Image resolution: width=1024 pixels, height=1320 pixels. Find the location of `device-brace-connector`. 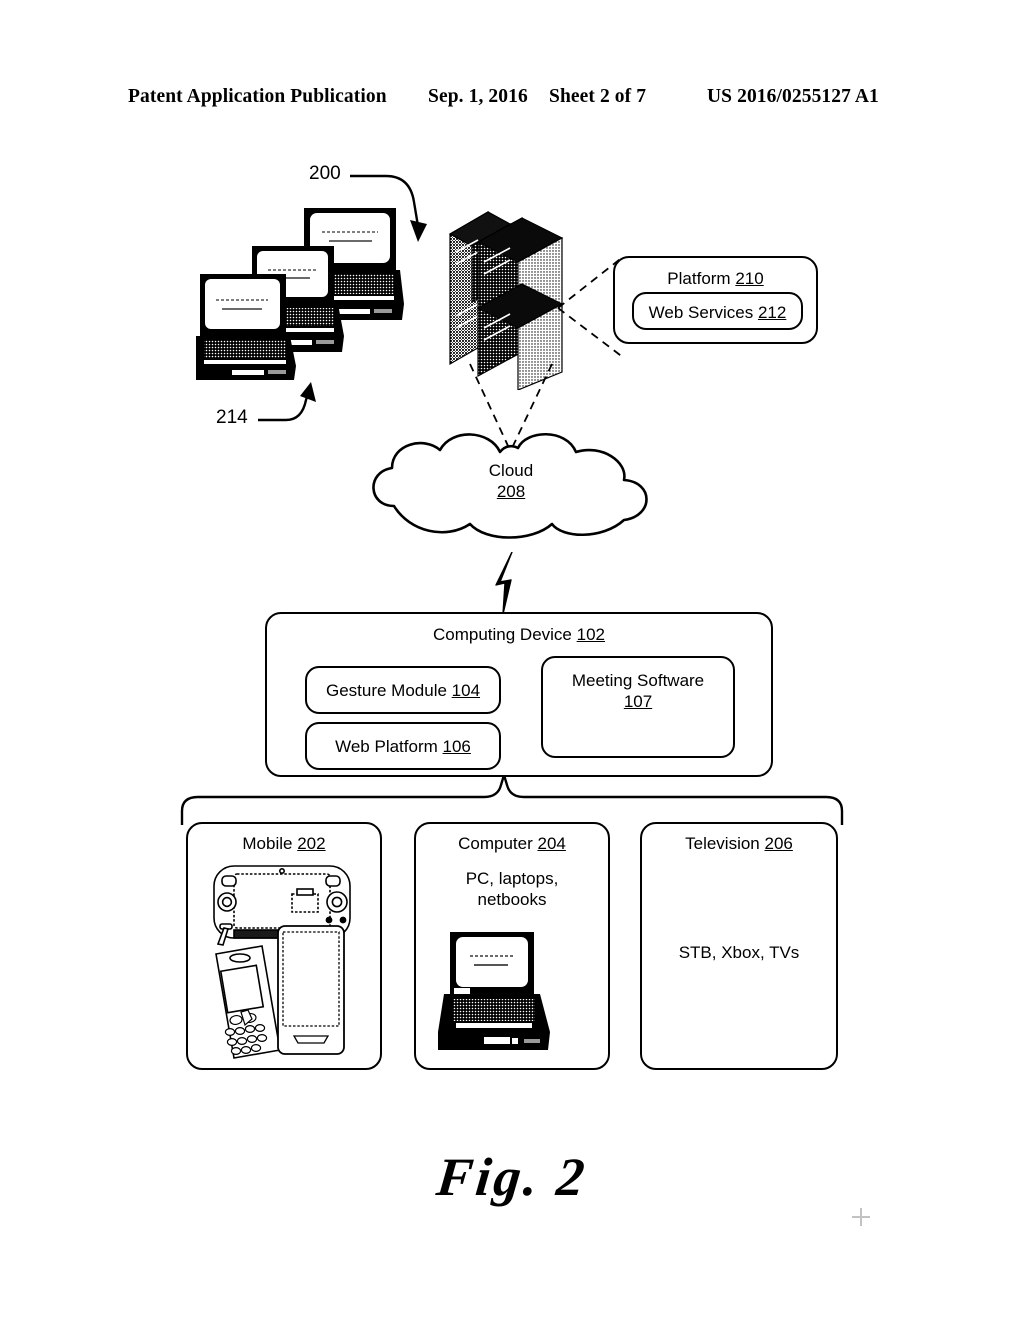

device-brace-connector is located at coordinates (512, 800).